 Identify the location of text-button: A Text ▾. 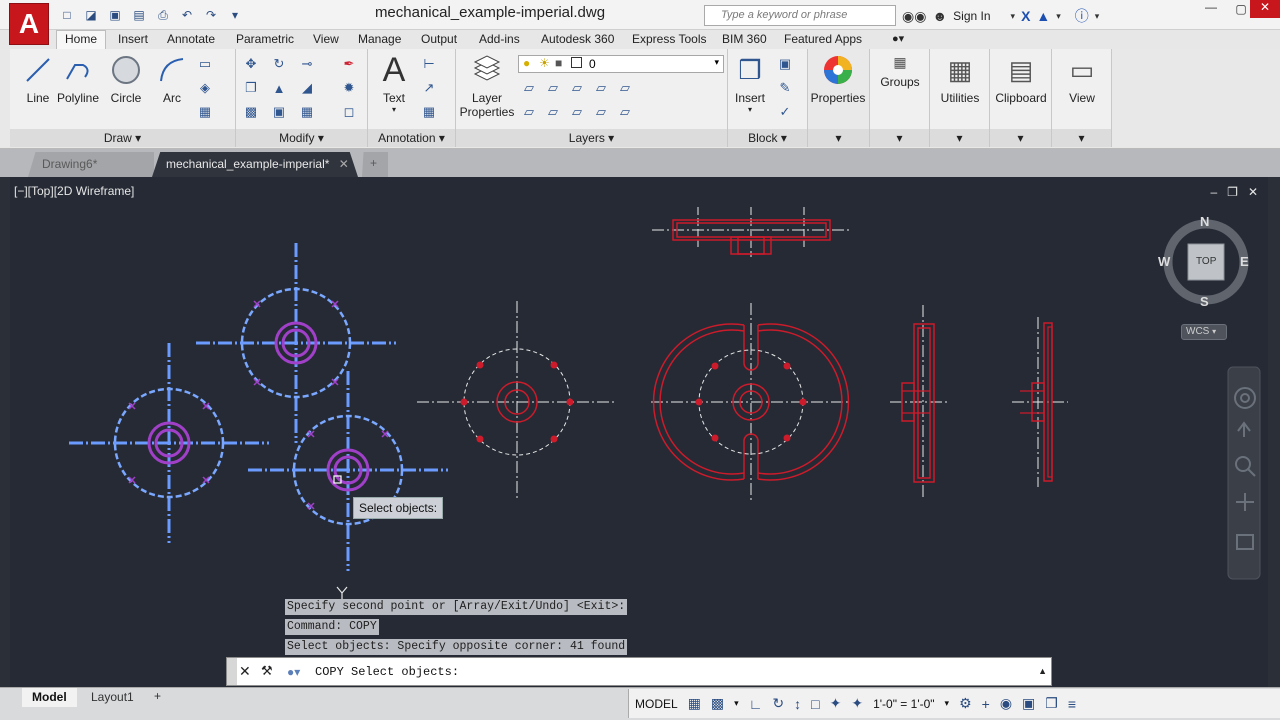
(394, 83).